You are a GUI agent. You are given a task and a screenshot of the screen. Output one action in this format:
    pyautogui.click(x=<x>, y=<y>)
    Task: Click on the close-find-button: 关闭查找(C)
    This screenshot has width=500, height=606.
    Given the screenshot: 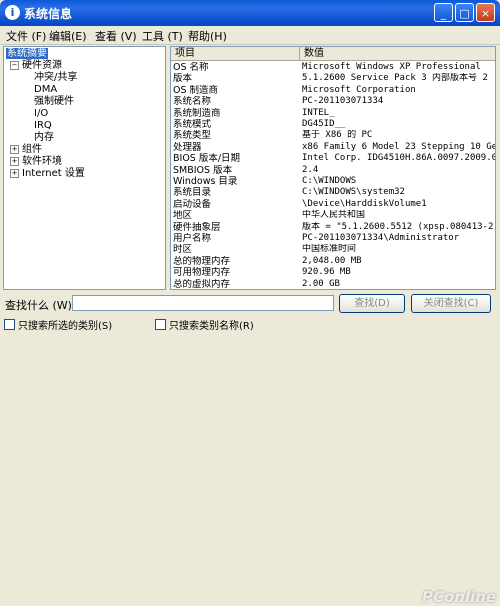 What is the action you would take?
    pyautogui.click(x=451, y=303)
    